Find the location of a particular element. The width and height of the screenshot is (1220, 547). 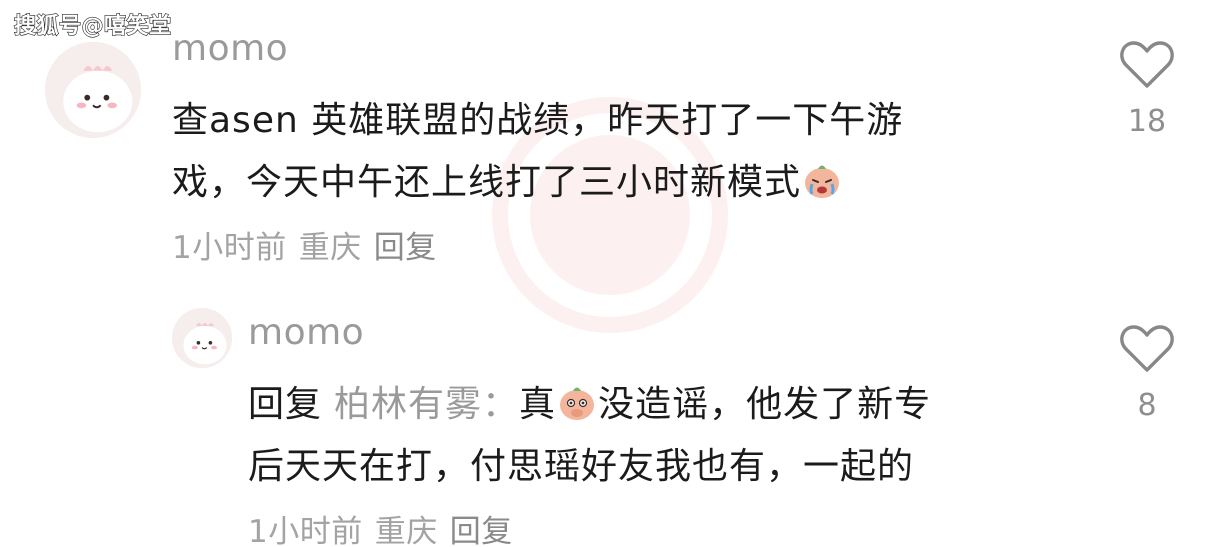

reply-prefix: 回复 is located at coordinates (285, 404).